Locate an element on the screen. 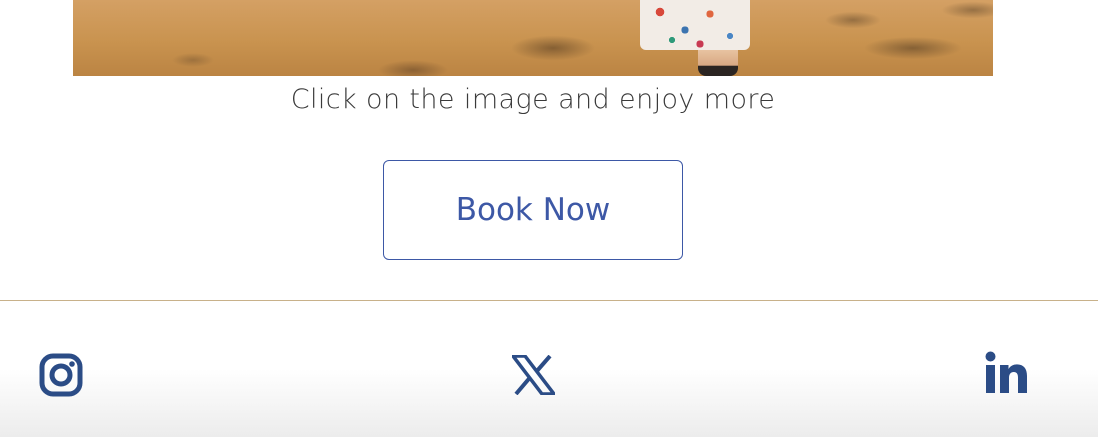  person-dress is located at coordinates (695, 25).